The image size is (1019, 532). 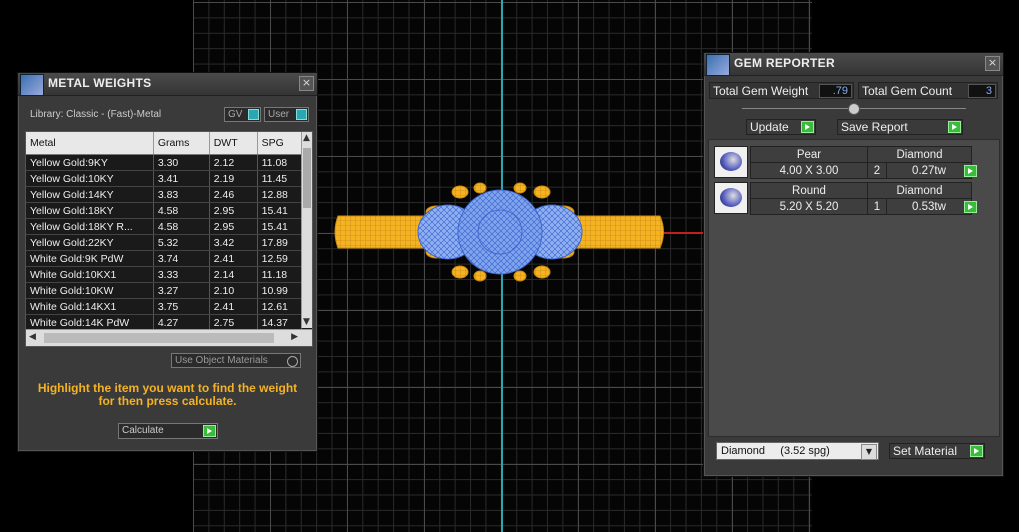 I want to click on chevron-down-icon: ▼, so click(x=869, y=452).